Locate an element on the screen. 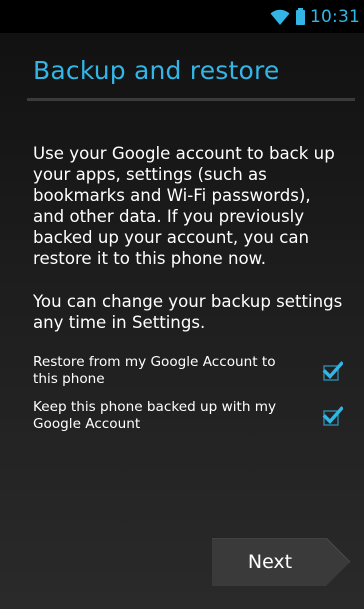 The width and height of the screenshot is (364, 609). battery-icon is located at coordinates (300, 16).